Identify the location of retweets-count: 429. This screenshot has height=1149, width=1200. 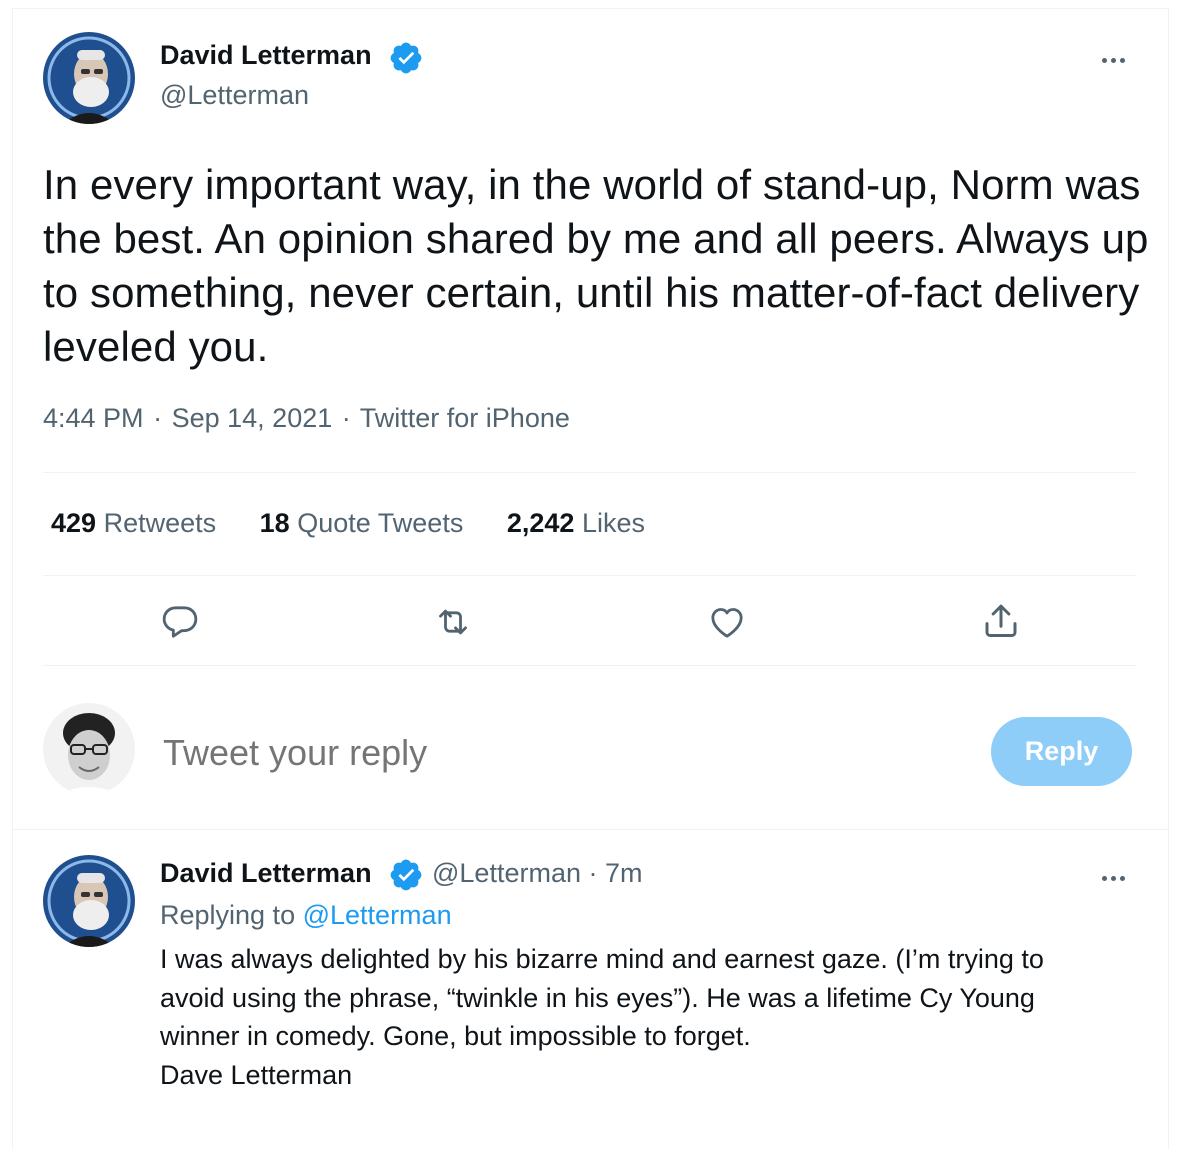
(74, 523).